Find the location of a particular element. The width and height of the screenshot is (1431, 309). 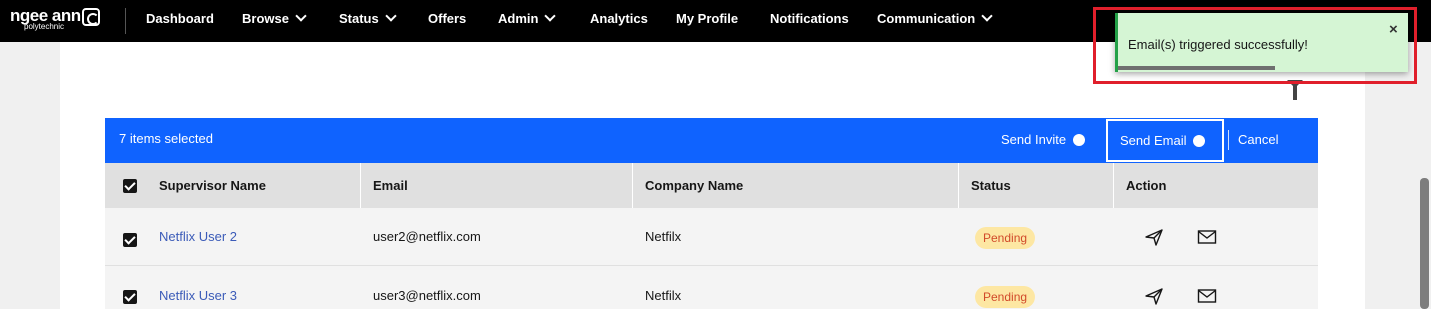

supervisor-name-link: Netflix User 2 is located at coordinates (198, 236).